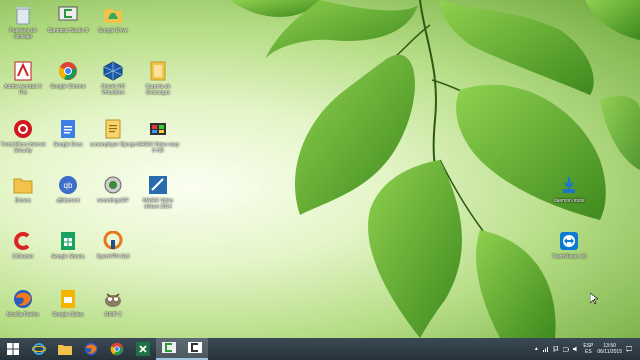 This screenshot has width=640, height=360. I want to click on desktop-icon-ccleaner: CCleaner, so click(23, 245).